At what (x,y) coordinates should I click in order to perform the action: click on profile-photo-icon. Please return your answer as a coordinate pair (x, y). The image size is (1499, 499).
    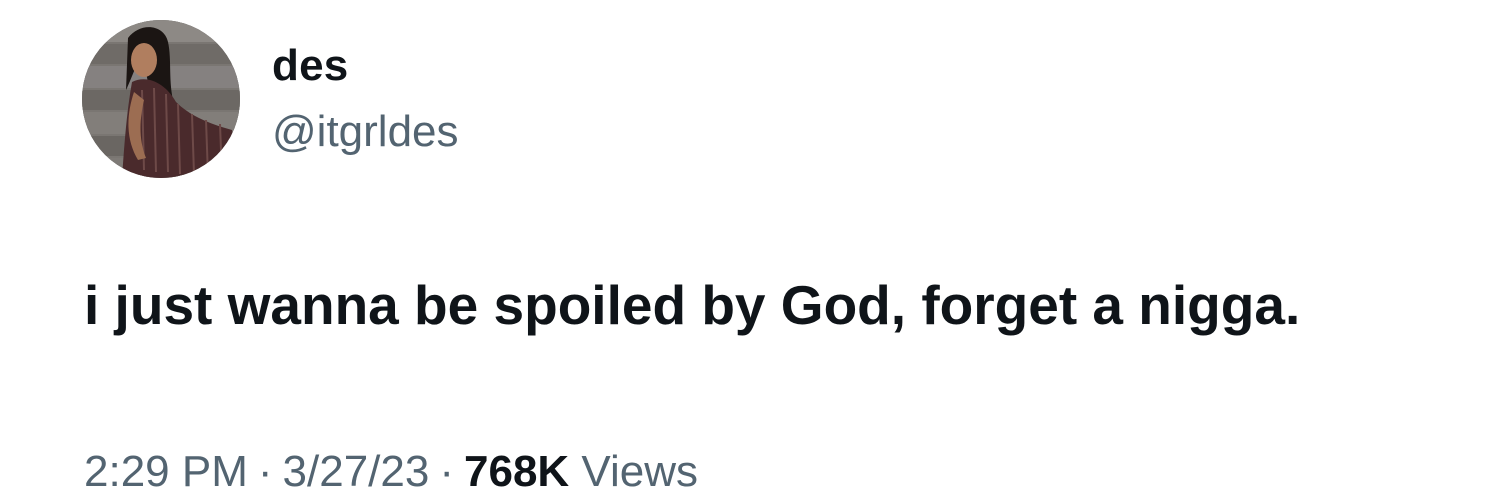
    Looking at the image, I should click on (161, 99).